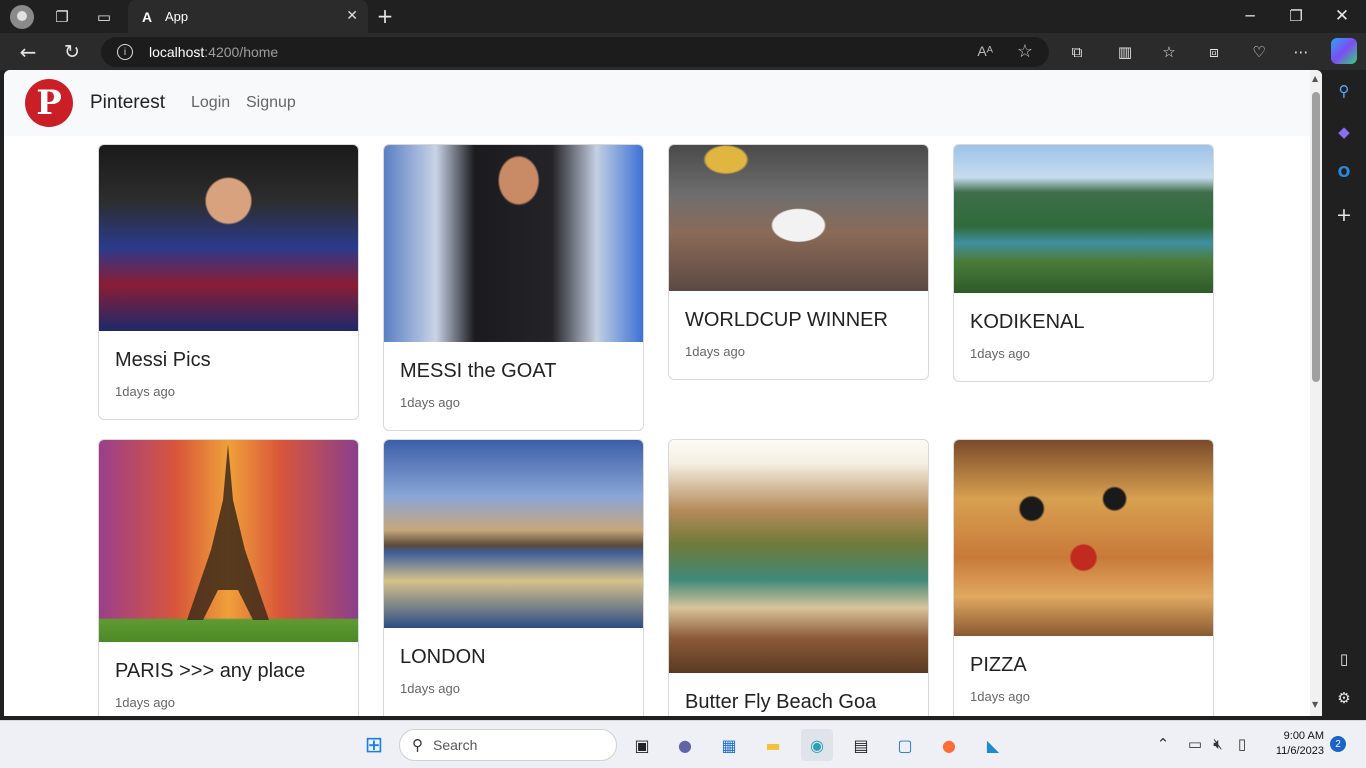  Describe the element at coordinates (147, 16) in the screenshot. I see `angular-logo-icon: A` at that location.